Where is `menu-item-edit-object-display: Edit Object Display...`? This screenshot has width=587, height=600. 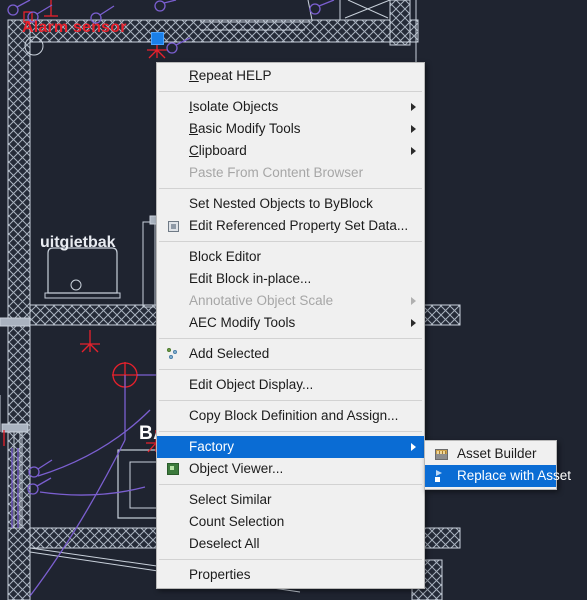 menu-item-edit-object-display: Edit Object Display... is located at coordinates (290, 385).